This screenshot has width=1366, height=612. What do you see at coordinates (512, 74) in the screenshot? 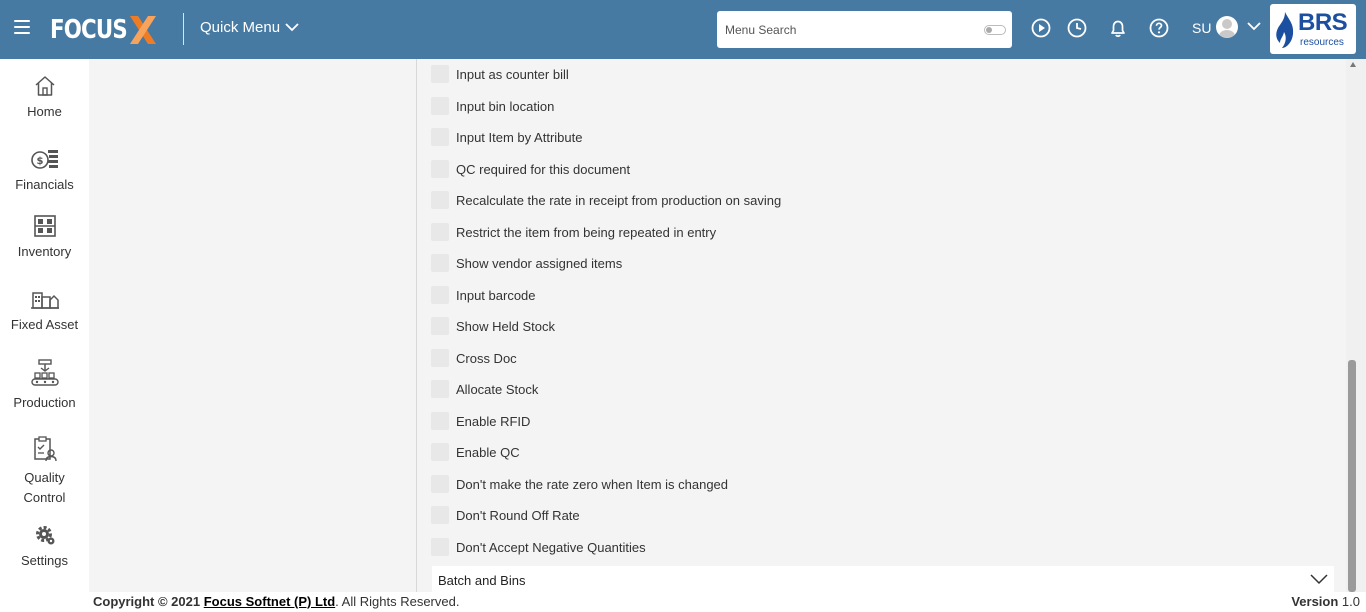
I see `option-label: Input as counter bill` at bounding box center [512, 74].